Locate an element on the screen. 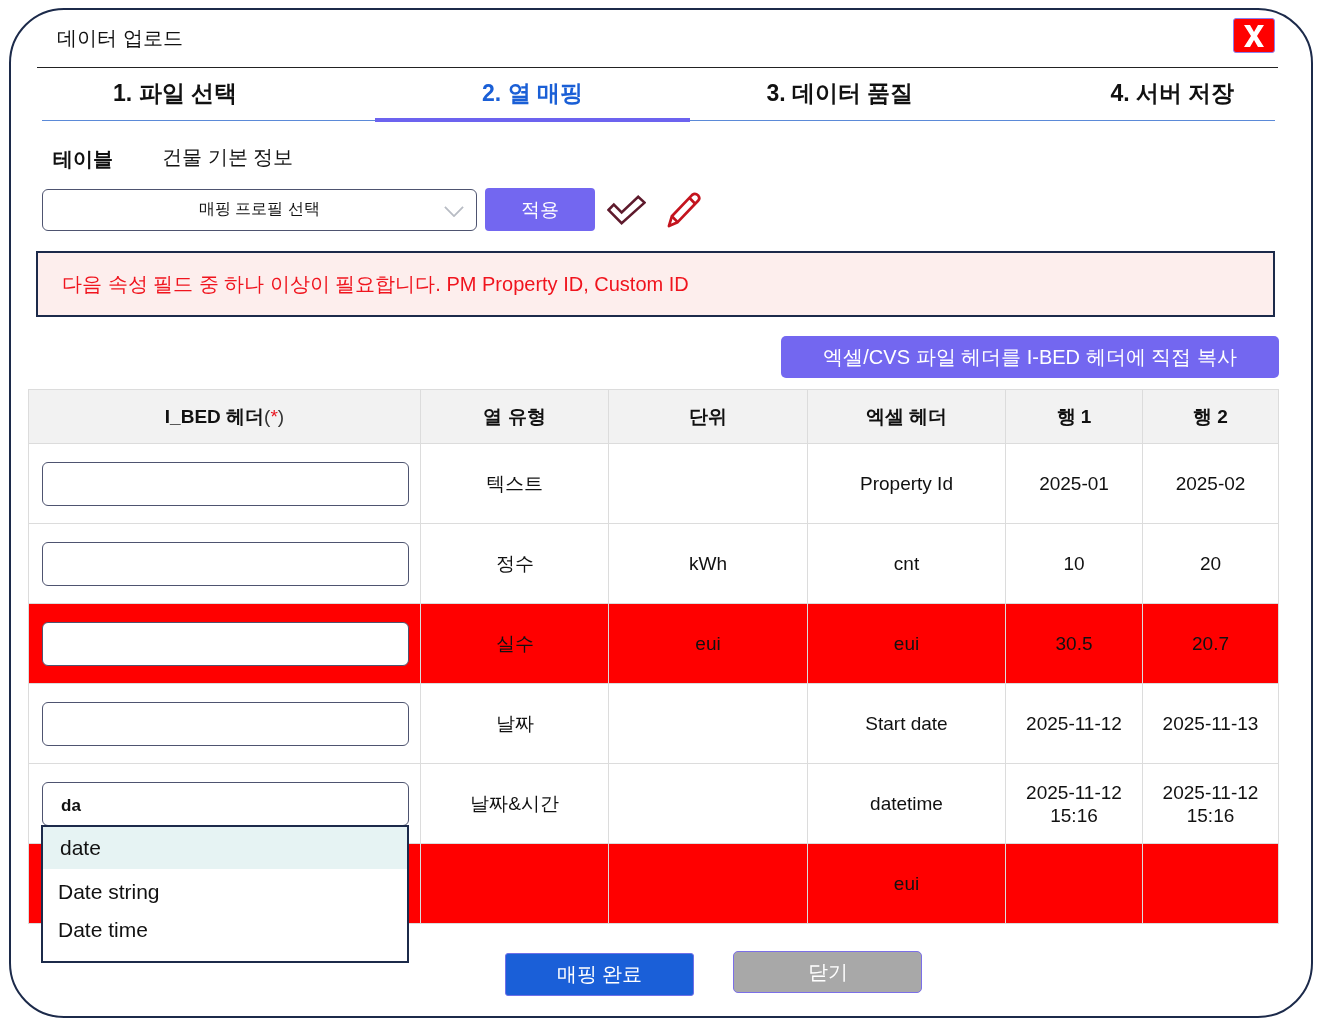 The image size is (1323, 1023). table-cell: 날짜&시간 is located at coordinates (514, 803).